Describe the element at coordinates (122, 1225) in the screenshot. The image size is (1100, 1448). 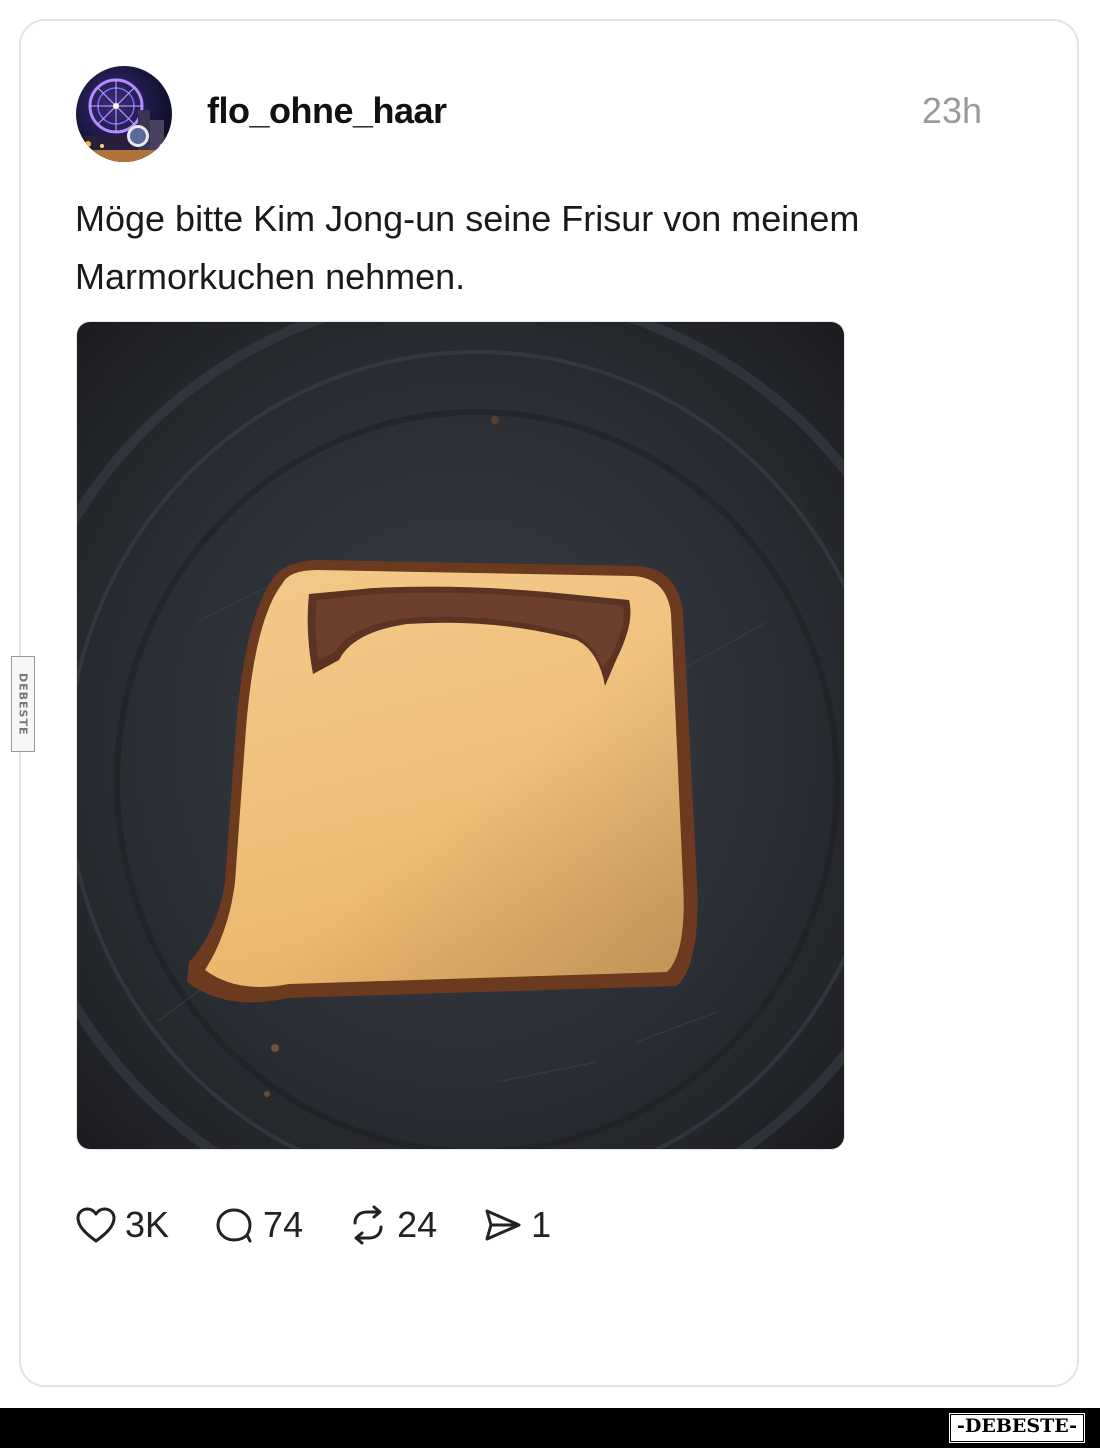
I see `like-button: 3K` at that location.